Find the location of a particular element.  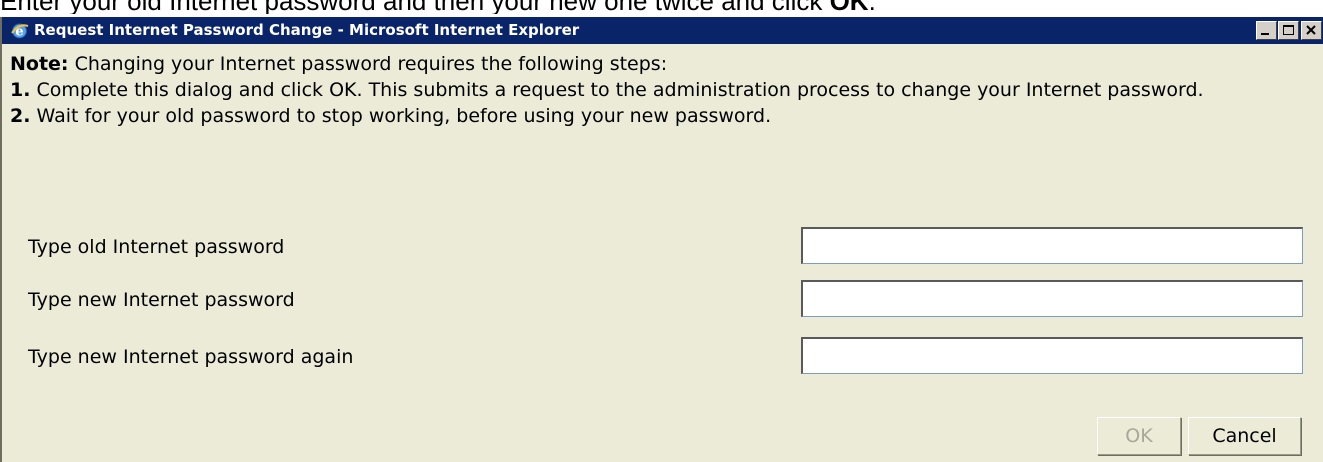

close-button is located at coordinates (1311, 30).